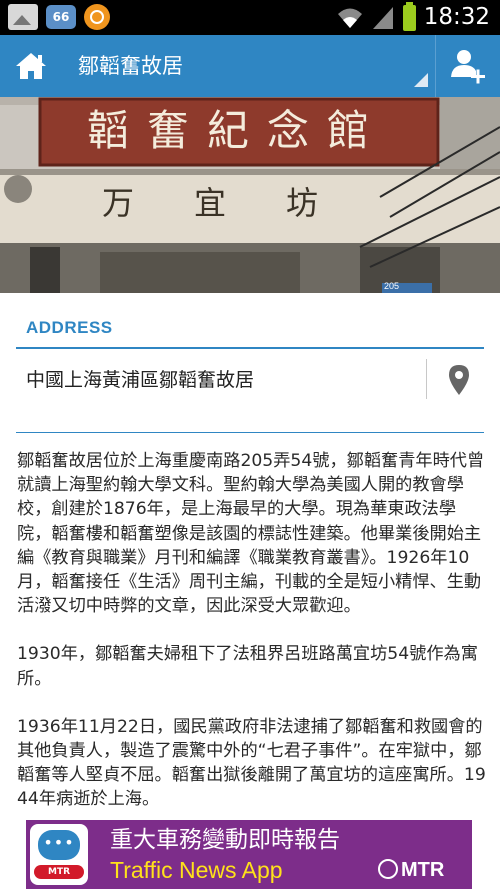 The height and width of the screenshot is (889, 500). I want to click on status-time: 18:32, so click(456, 17).